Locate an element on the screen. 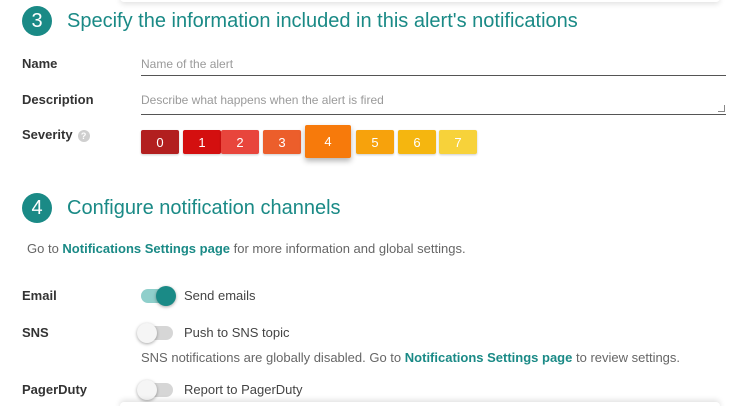 The width and height of the screenshot is (751, 406). severity-4-button: 4 is located at coordinates (328, 141).